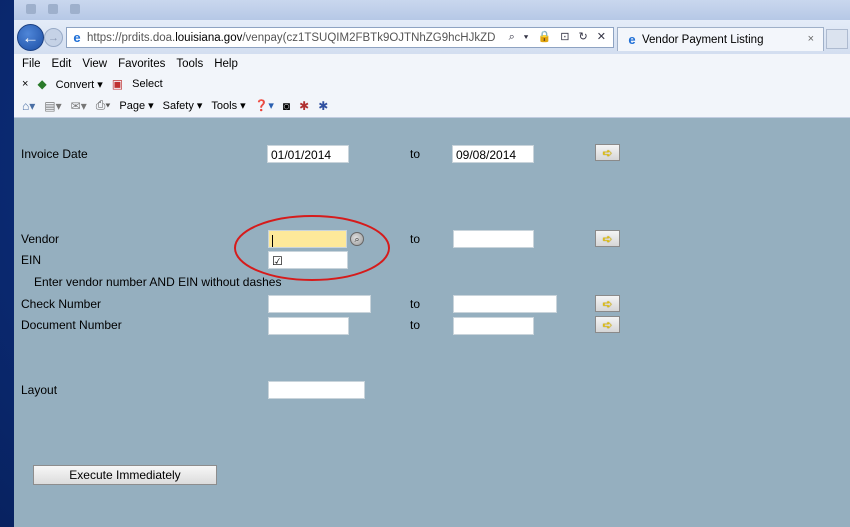 This screenshot has height=527, width=850. I want to click on check-number-label: Check Number, so click(61, 304).